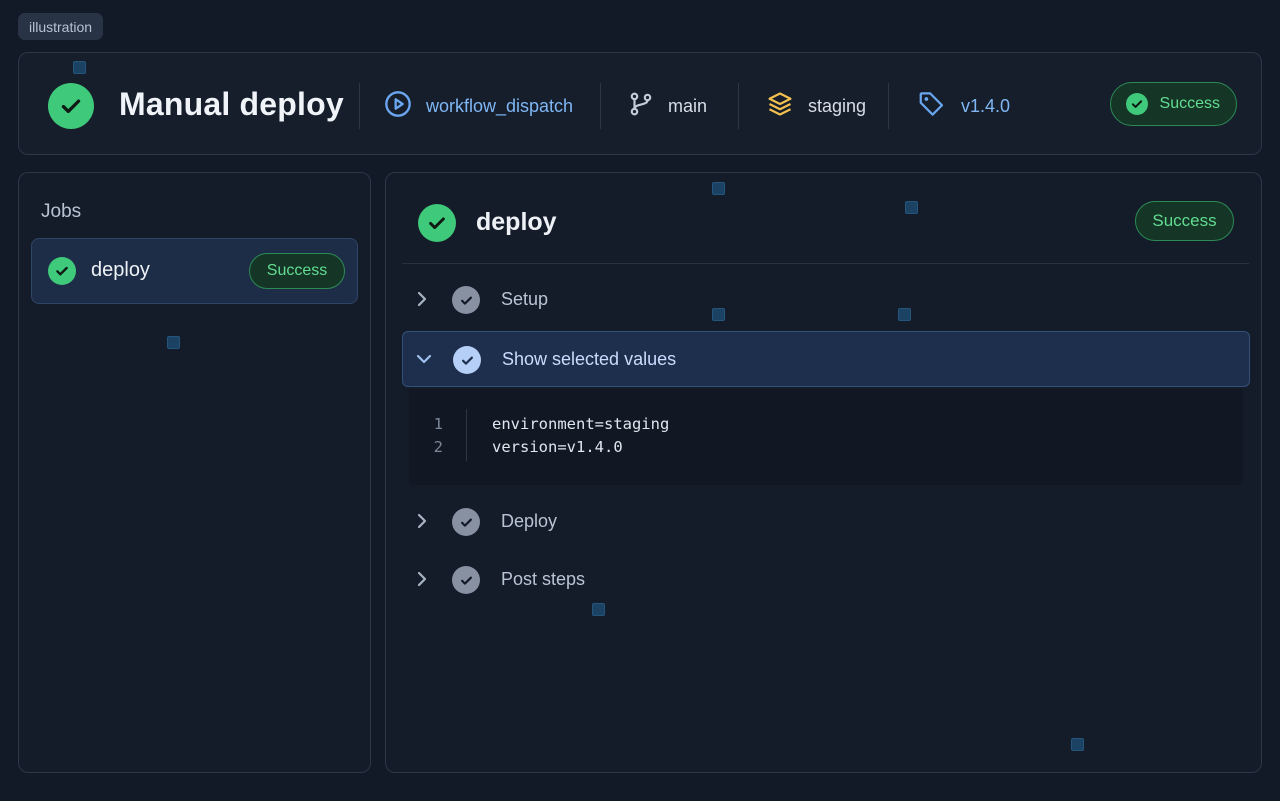  Describe the element at coordinates (780, 106) in the screenshot. I see `layers-icon` at that location.